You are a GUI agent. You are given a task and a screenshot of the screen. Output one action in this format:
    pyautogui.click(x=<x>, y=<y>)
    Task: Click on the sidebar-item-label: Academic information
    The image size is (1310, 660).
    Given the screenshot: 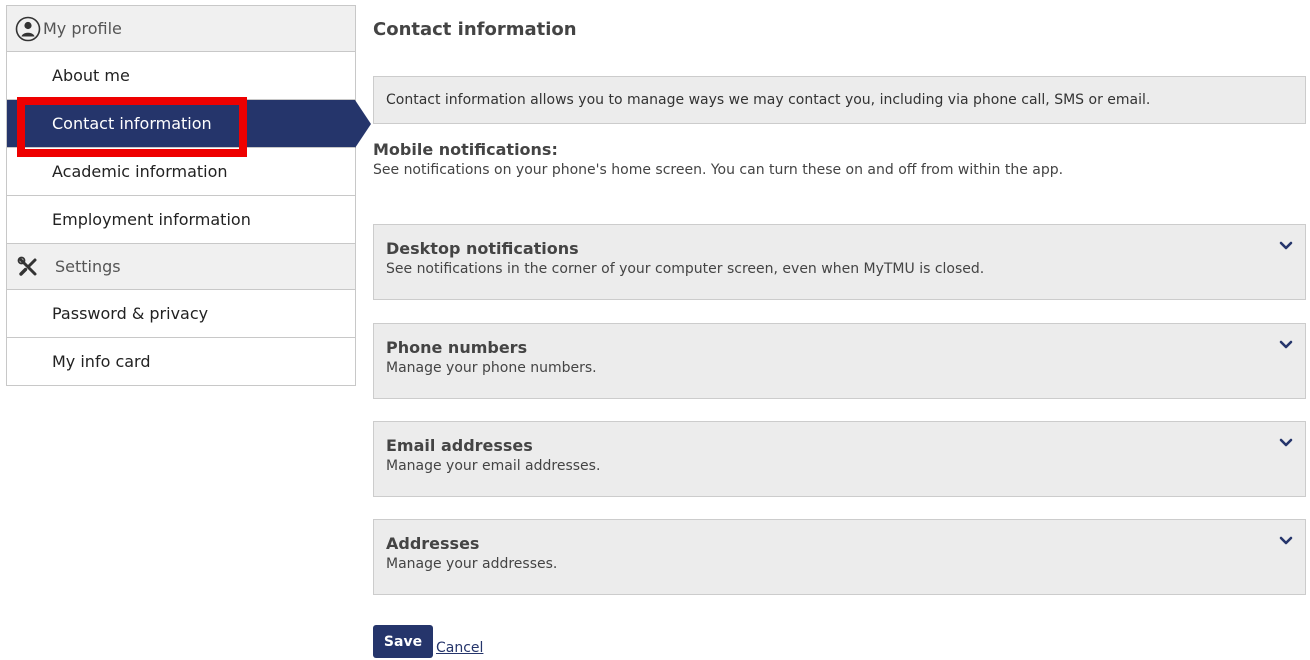 What is the action you would take?
    pyautogui.click(x=140, y=171)
    